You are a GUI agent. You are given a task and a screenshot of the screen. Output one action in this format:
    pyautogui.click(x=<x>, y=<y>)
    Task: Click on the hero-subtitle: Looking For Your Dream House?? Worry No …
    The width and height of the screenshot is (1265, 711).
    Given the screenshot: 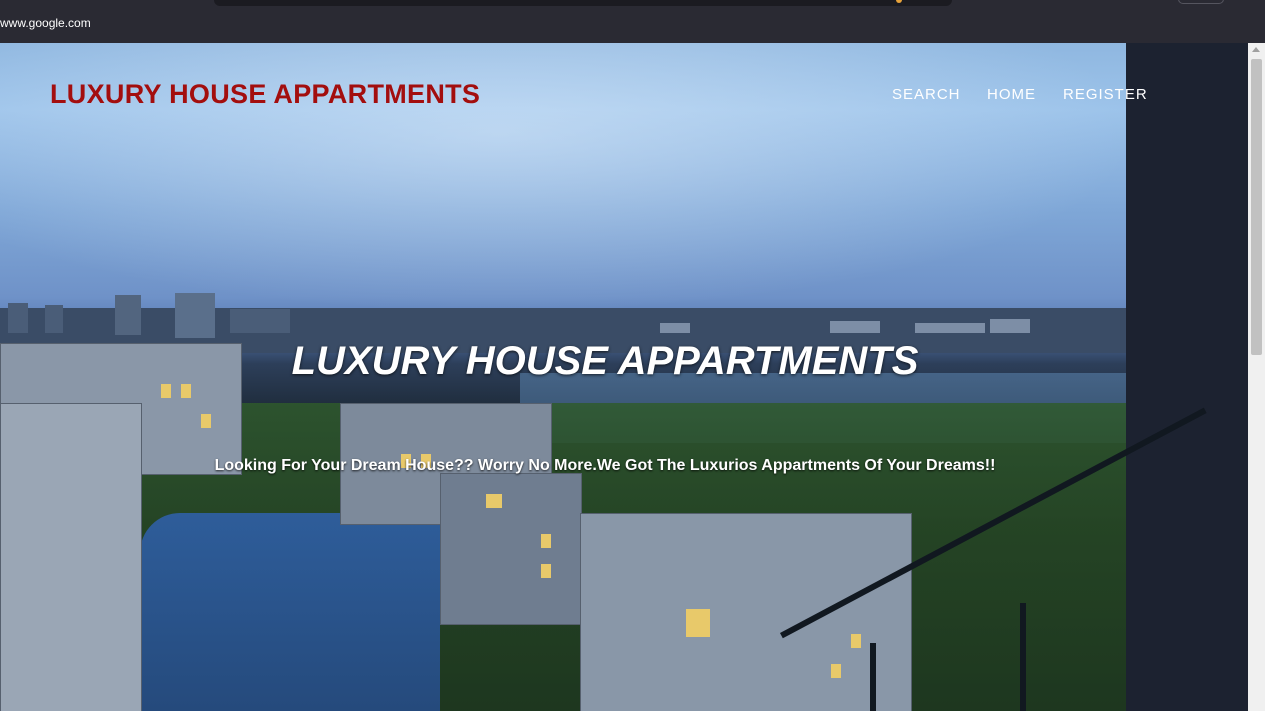 What is the action you would take?
    pyautogui.click(x=605, y=465)
    